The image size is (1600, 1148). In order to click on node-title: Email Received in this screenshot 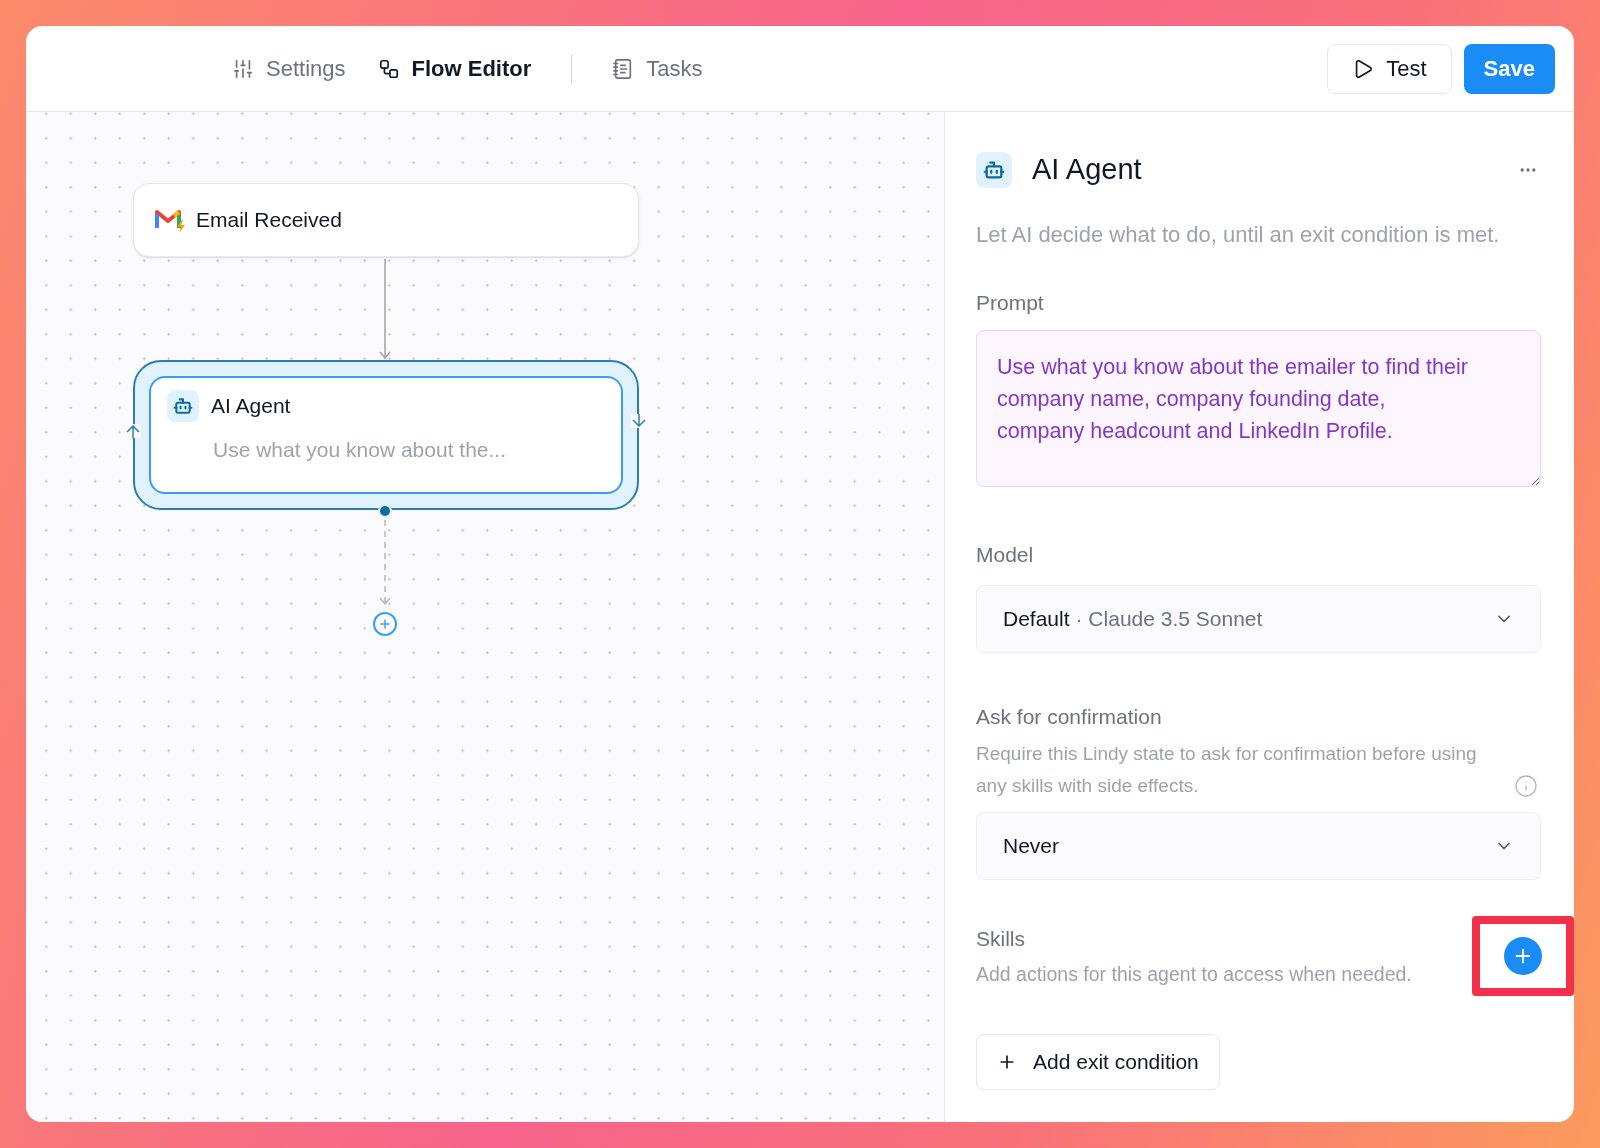, I will do `click(269, 220)`.